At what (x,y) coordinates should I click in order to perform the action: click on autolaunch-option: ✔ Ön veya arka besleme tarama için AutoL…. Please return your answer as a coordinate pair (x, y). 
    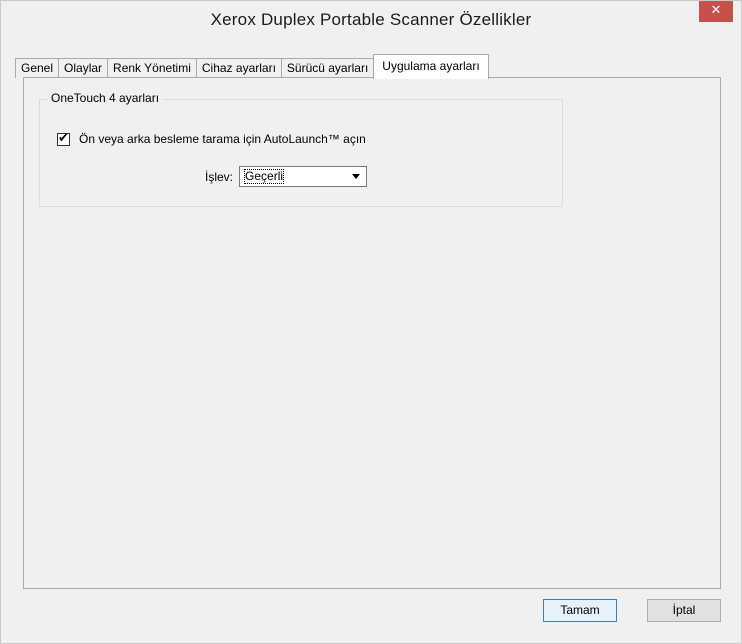
    Looking at the image, I should click on (211, 138).